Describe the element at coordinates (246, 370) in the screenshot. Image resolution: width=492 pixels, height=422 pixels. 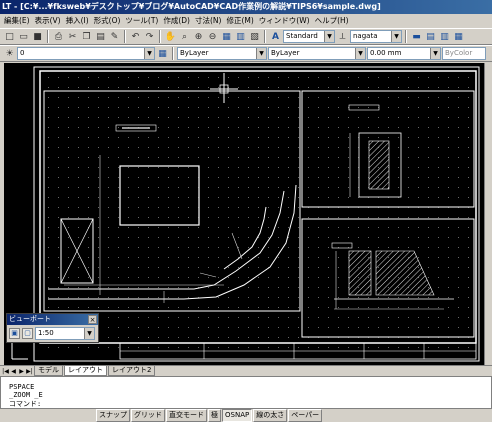
I see `layout-tabs: |◀ ◀ ▶ ▶| モデル レイアウト レイアウト2` at that location.